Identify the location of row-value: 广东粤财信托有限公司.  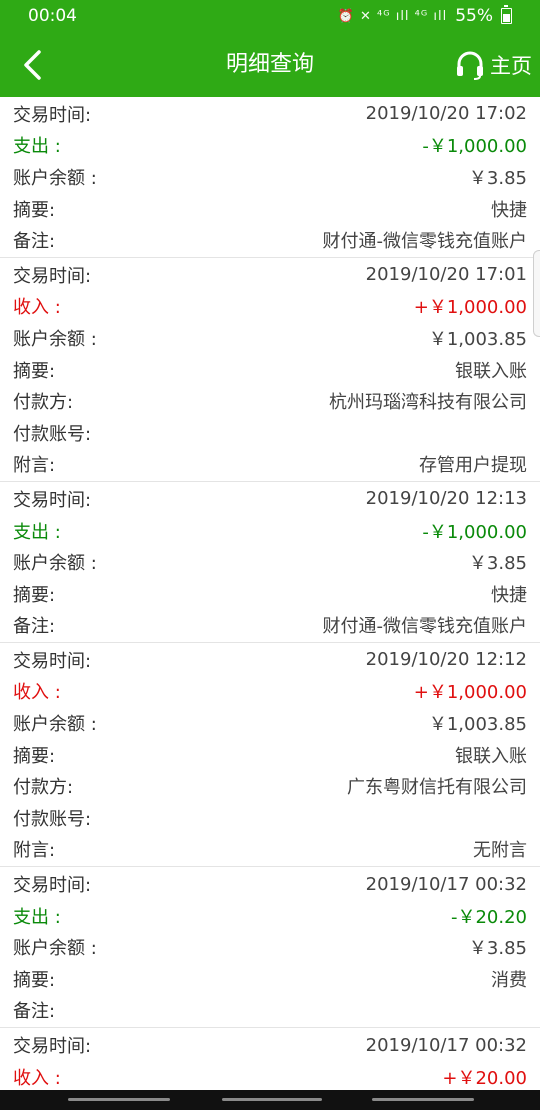
(437, 788).